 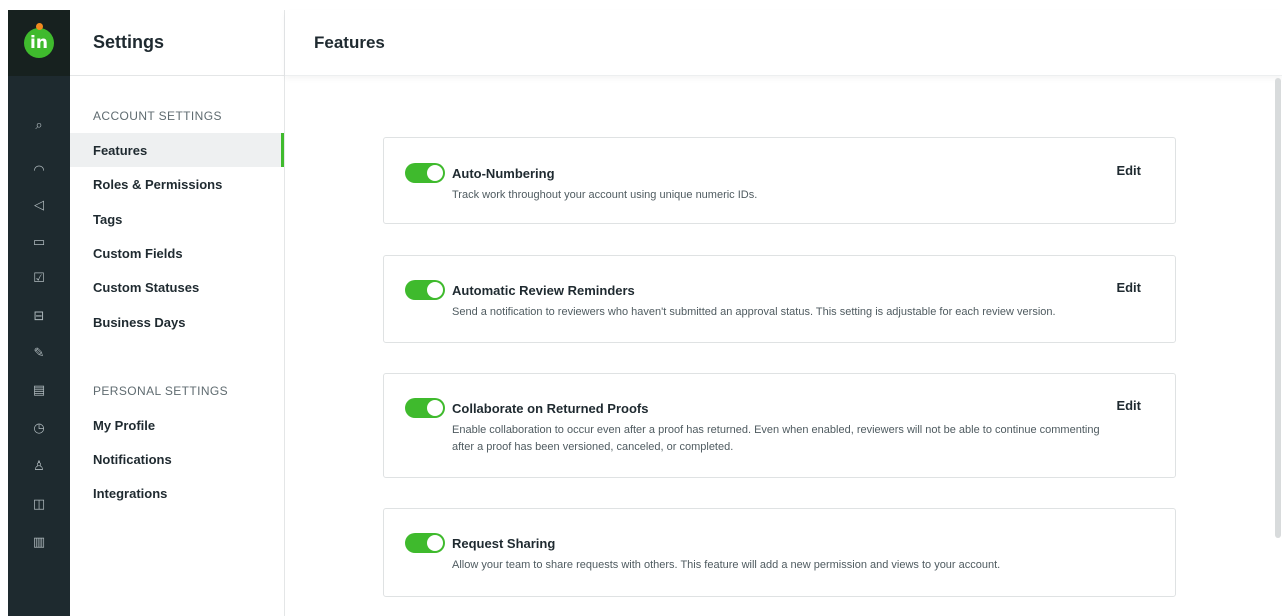 What do you see at coordinates (39, 466) in the screenshot?
I see `user-icon: ♙` at bounding box center [39, 466].